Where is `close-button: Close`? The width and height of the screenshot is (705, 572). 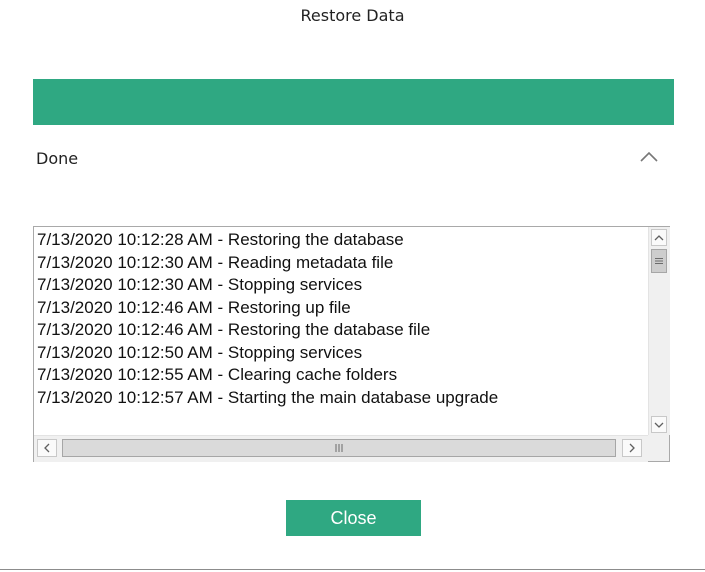 close-button: Close is located at coordinates (353, 518).